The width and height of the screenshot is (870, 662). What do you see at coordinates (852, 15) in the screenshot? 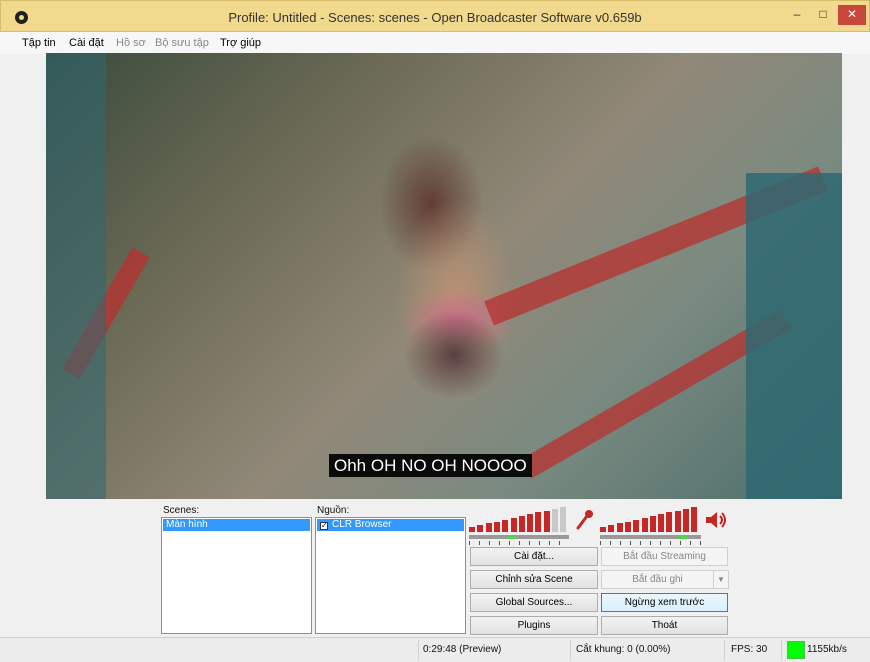
I see `close-button: ✕` at bounding box center [852, 15].